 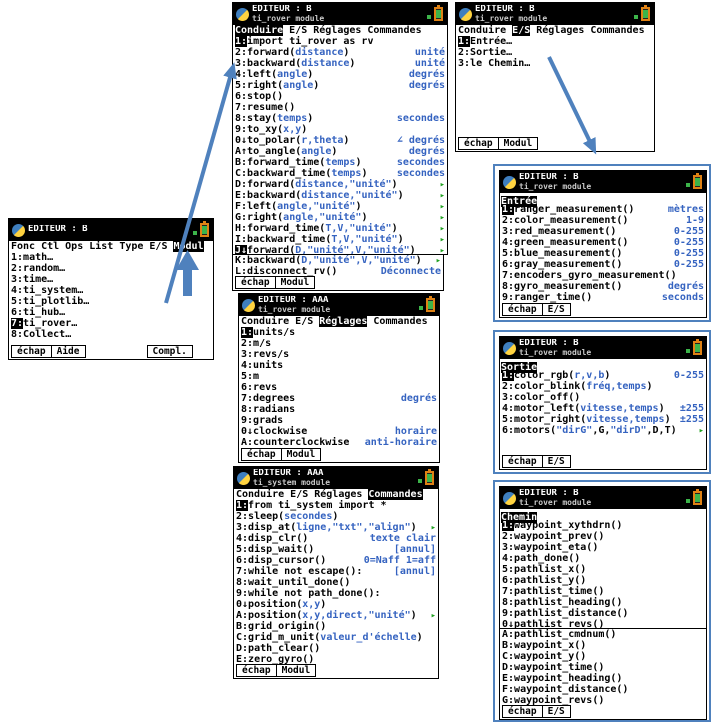 What do you see at coordinates (339, 343) in the screenshot?
I see `menu-item: 2: m/s` at bounding box center [339, 343].